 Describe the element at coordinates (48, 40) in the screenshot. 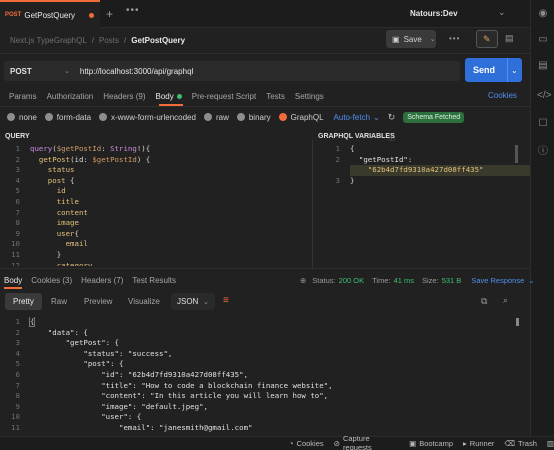

I see `breadcrumb-root: Next.js TypeGraphQL` at that location.